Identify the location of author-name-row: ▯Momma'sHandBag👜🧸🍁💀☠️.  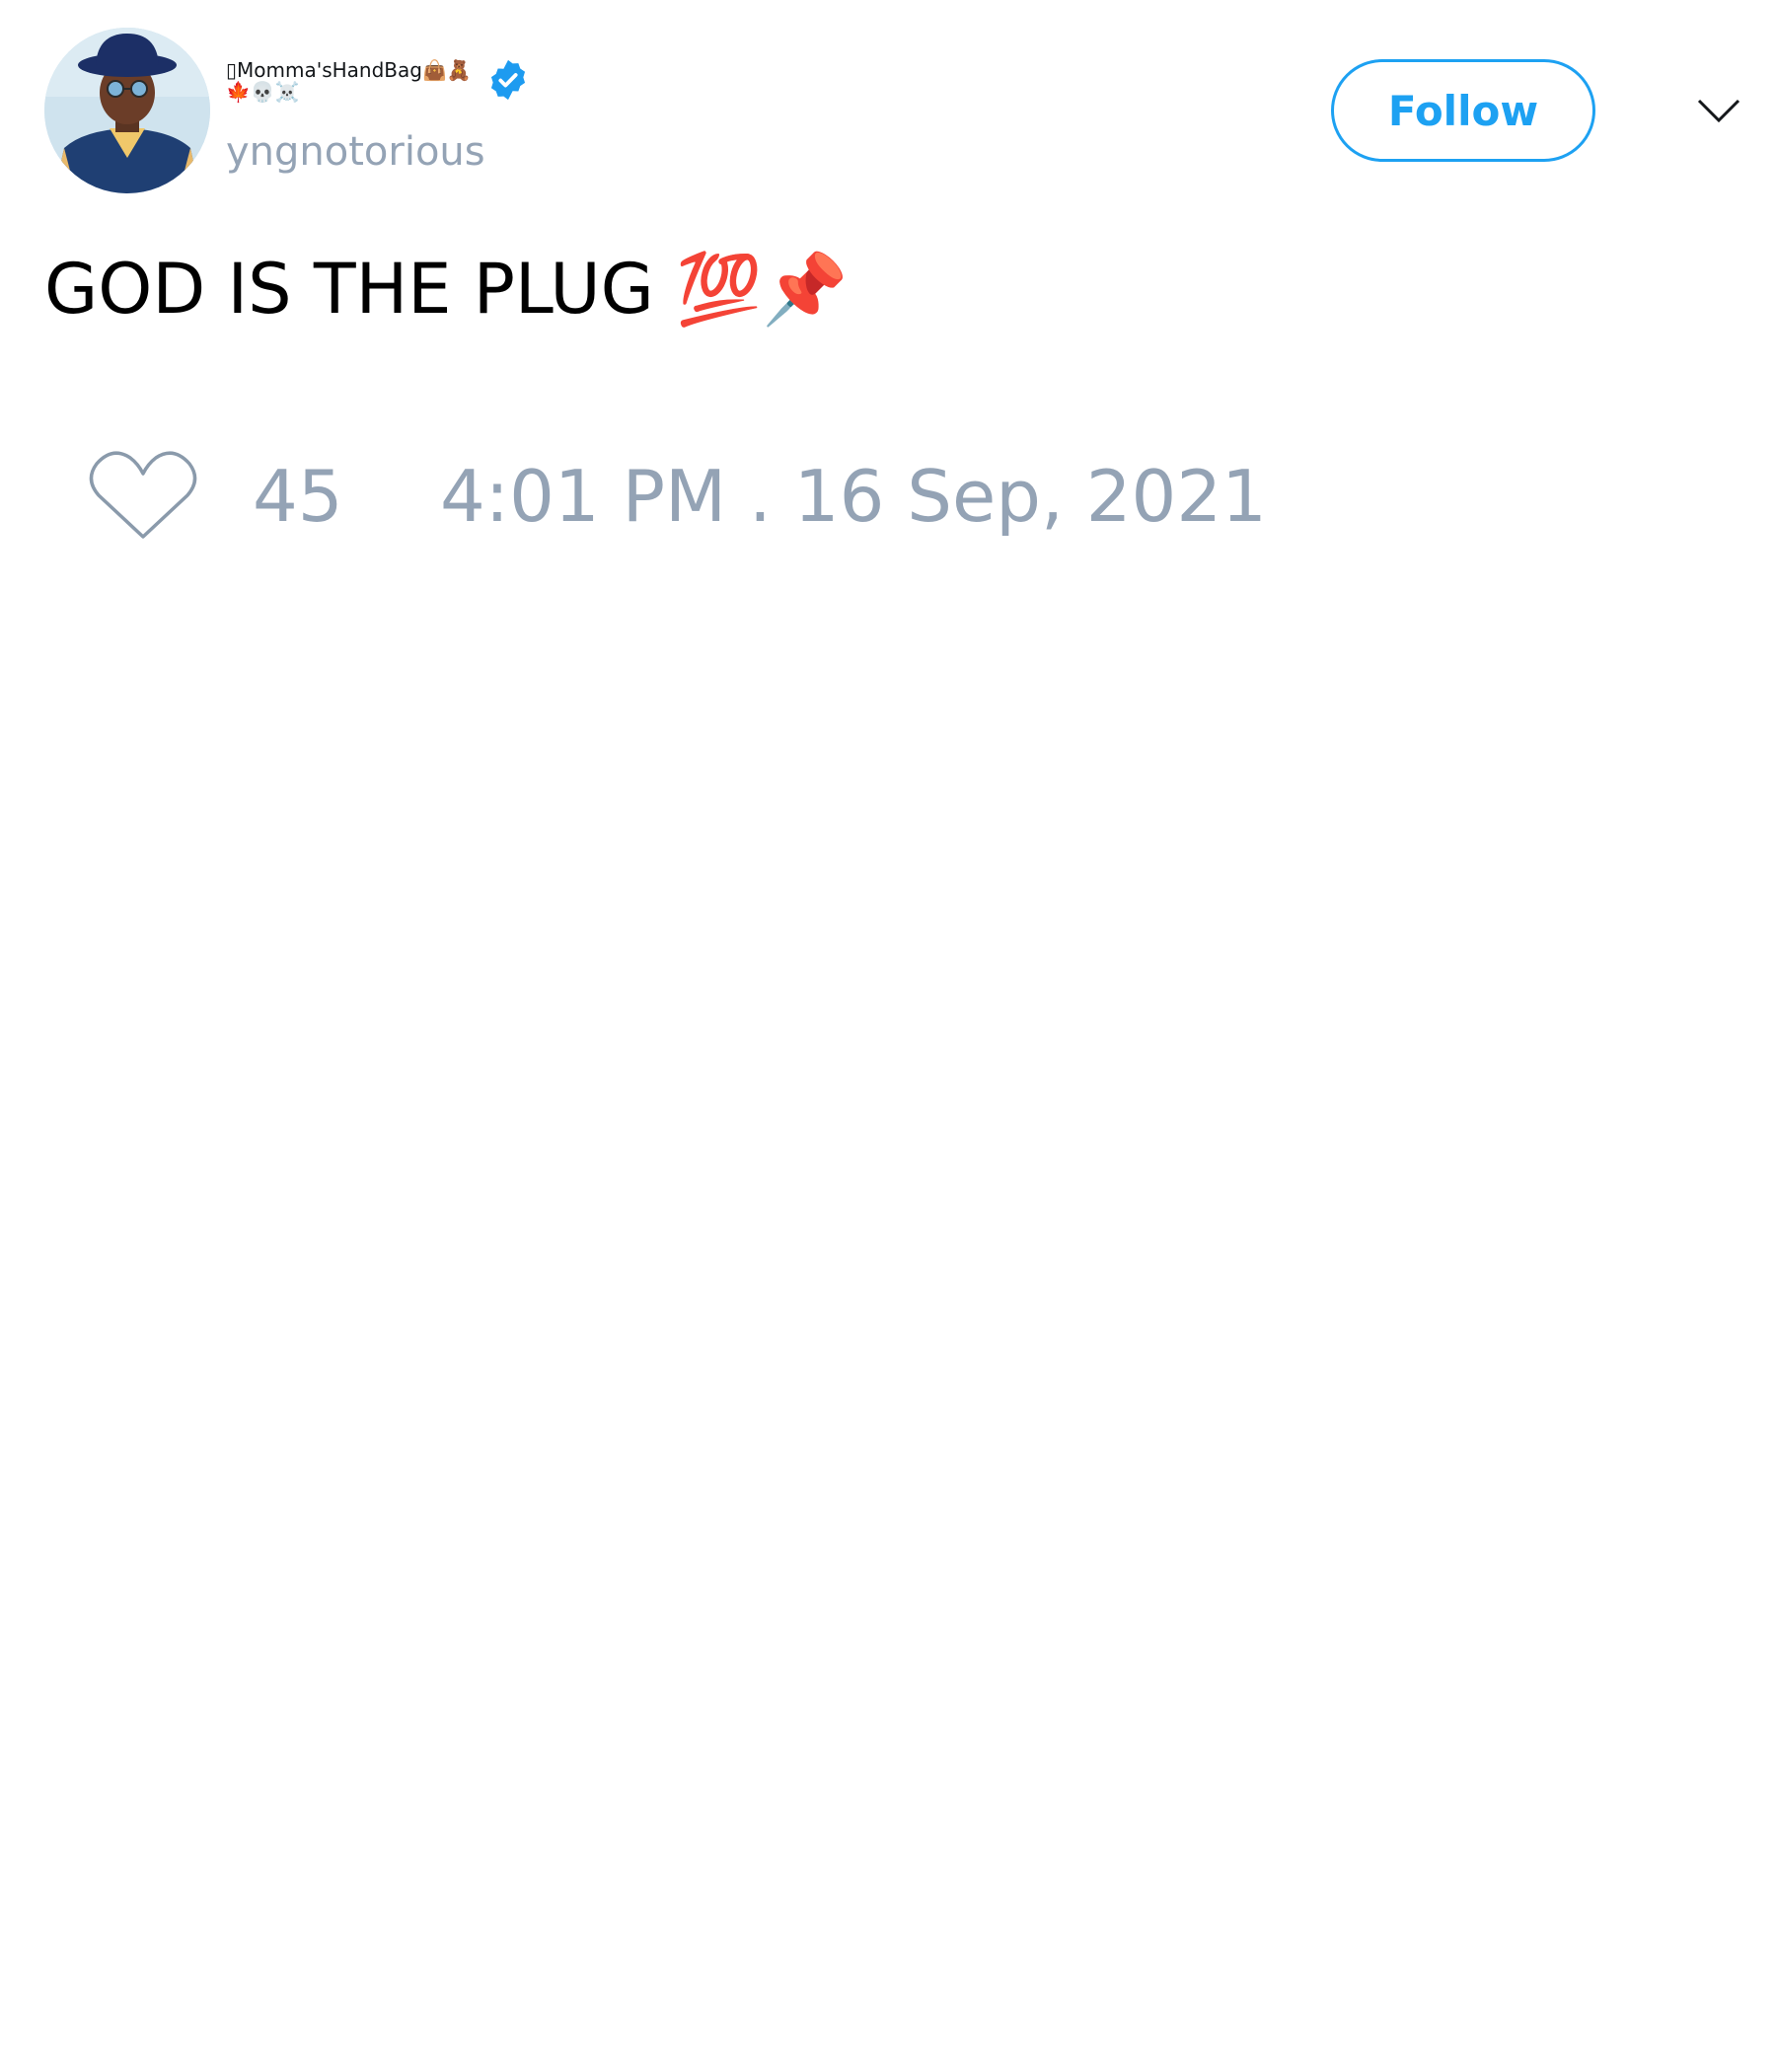
(374, 81).